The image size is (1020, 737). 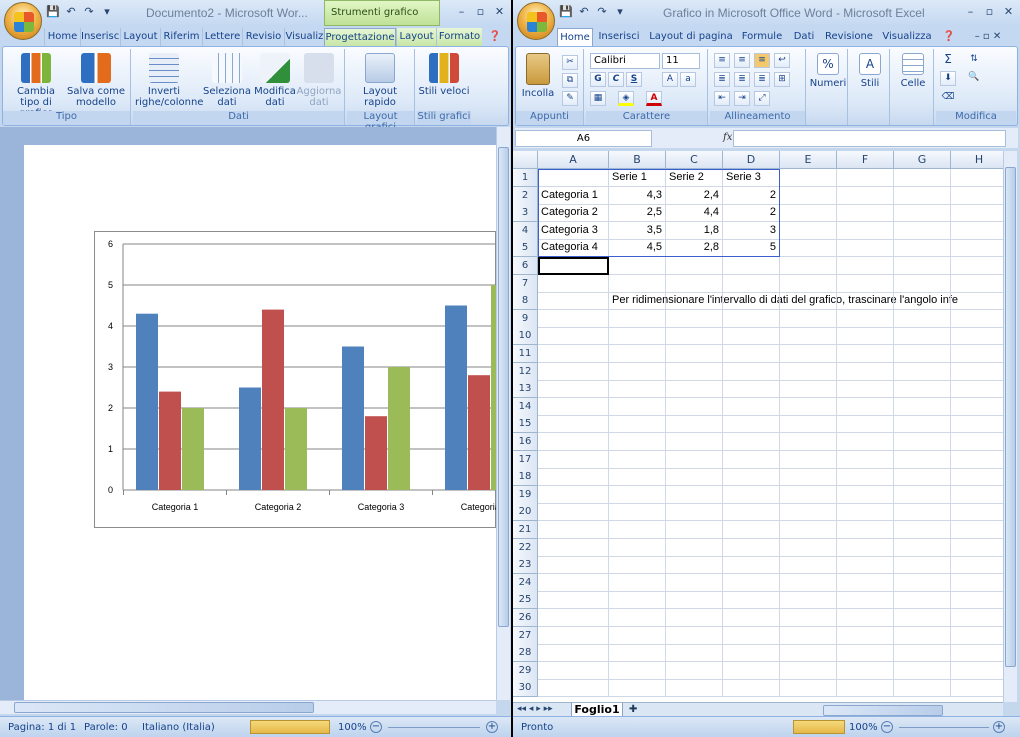 I want to click on excel-redo-icon: ↷, so click(x=602, y=12).